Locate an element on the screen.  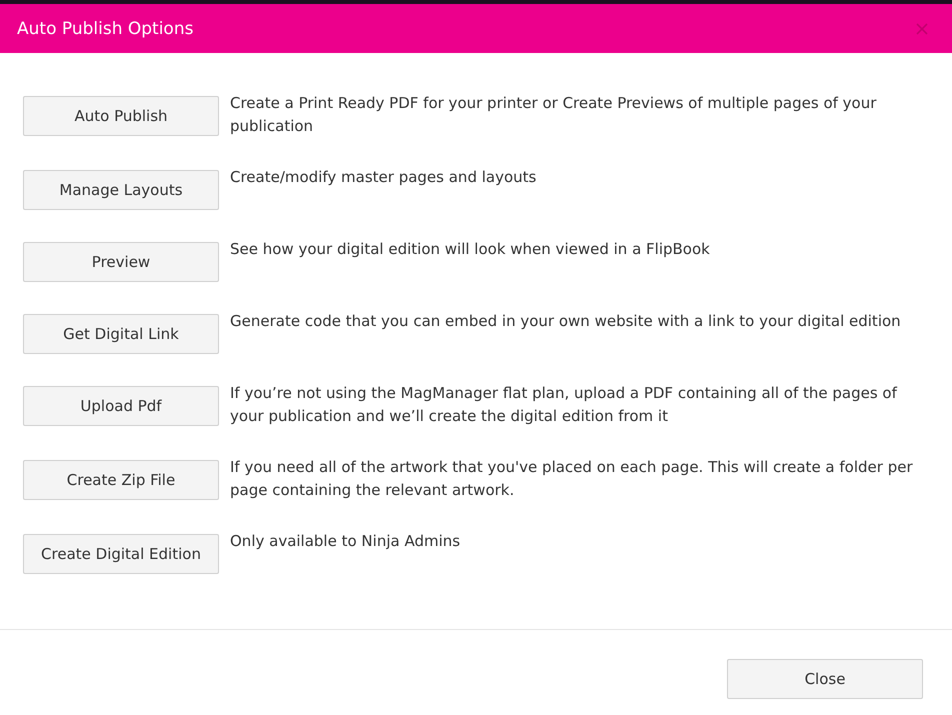
option-description: See how your digital edition will look when viewed in a FlipBook is located at coordinates (470, 249).